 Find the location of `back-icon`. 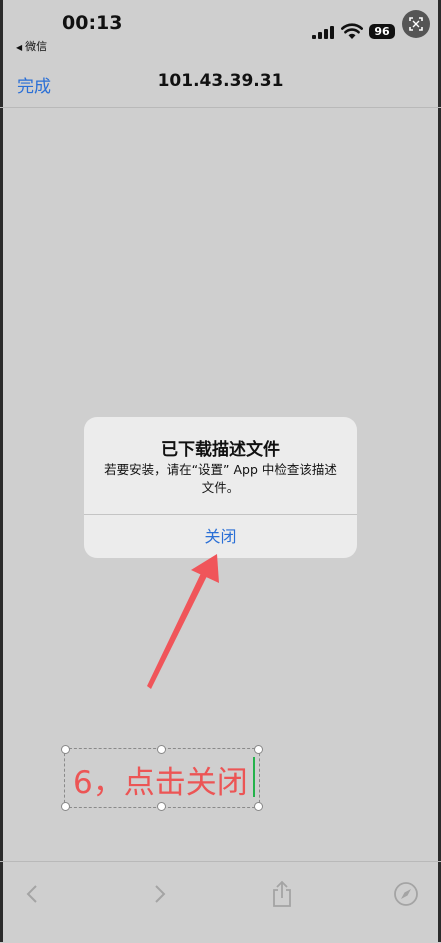

back-icon is located at coordinates (31, 894).